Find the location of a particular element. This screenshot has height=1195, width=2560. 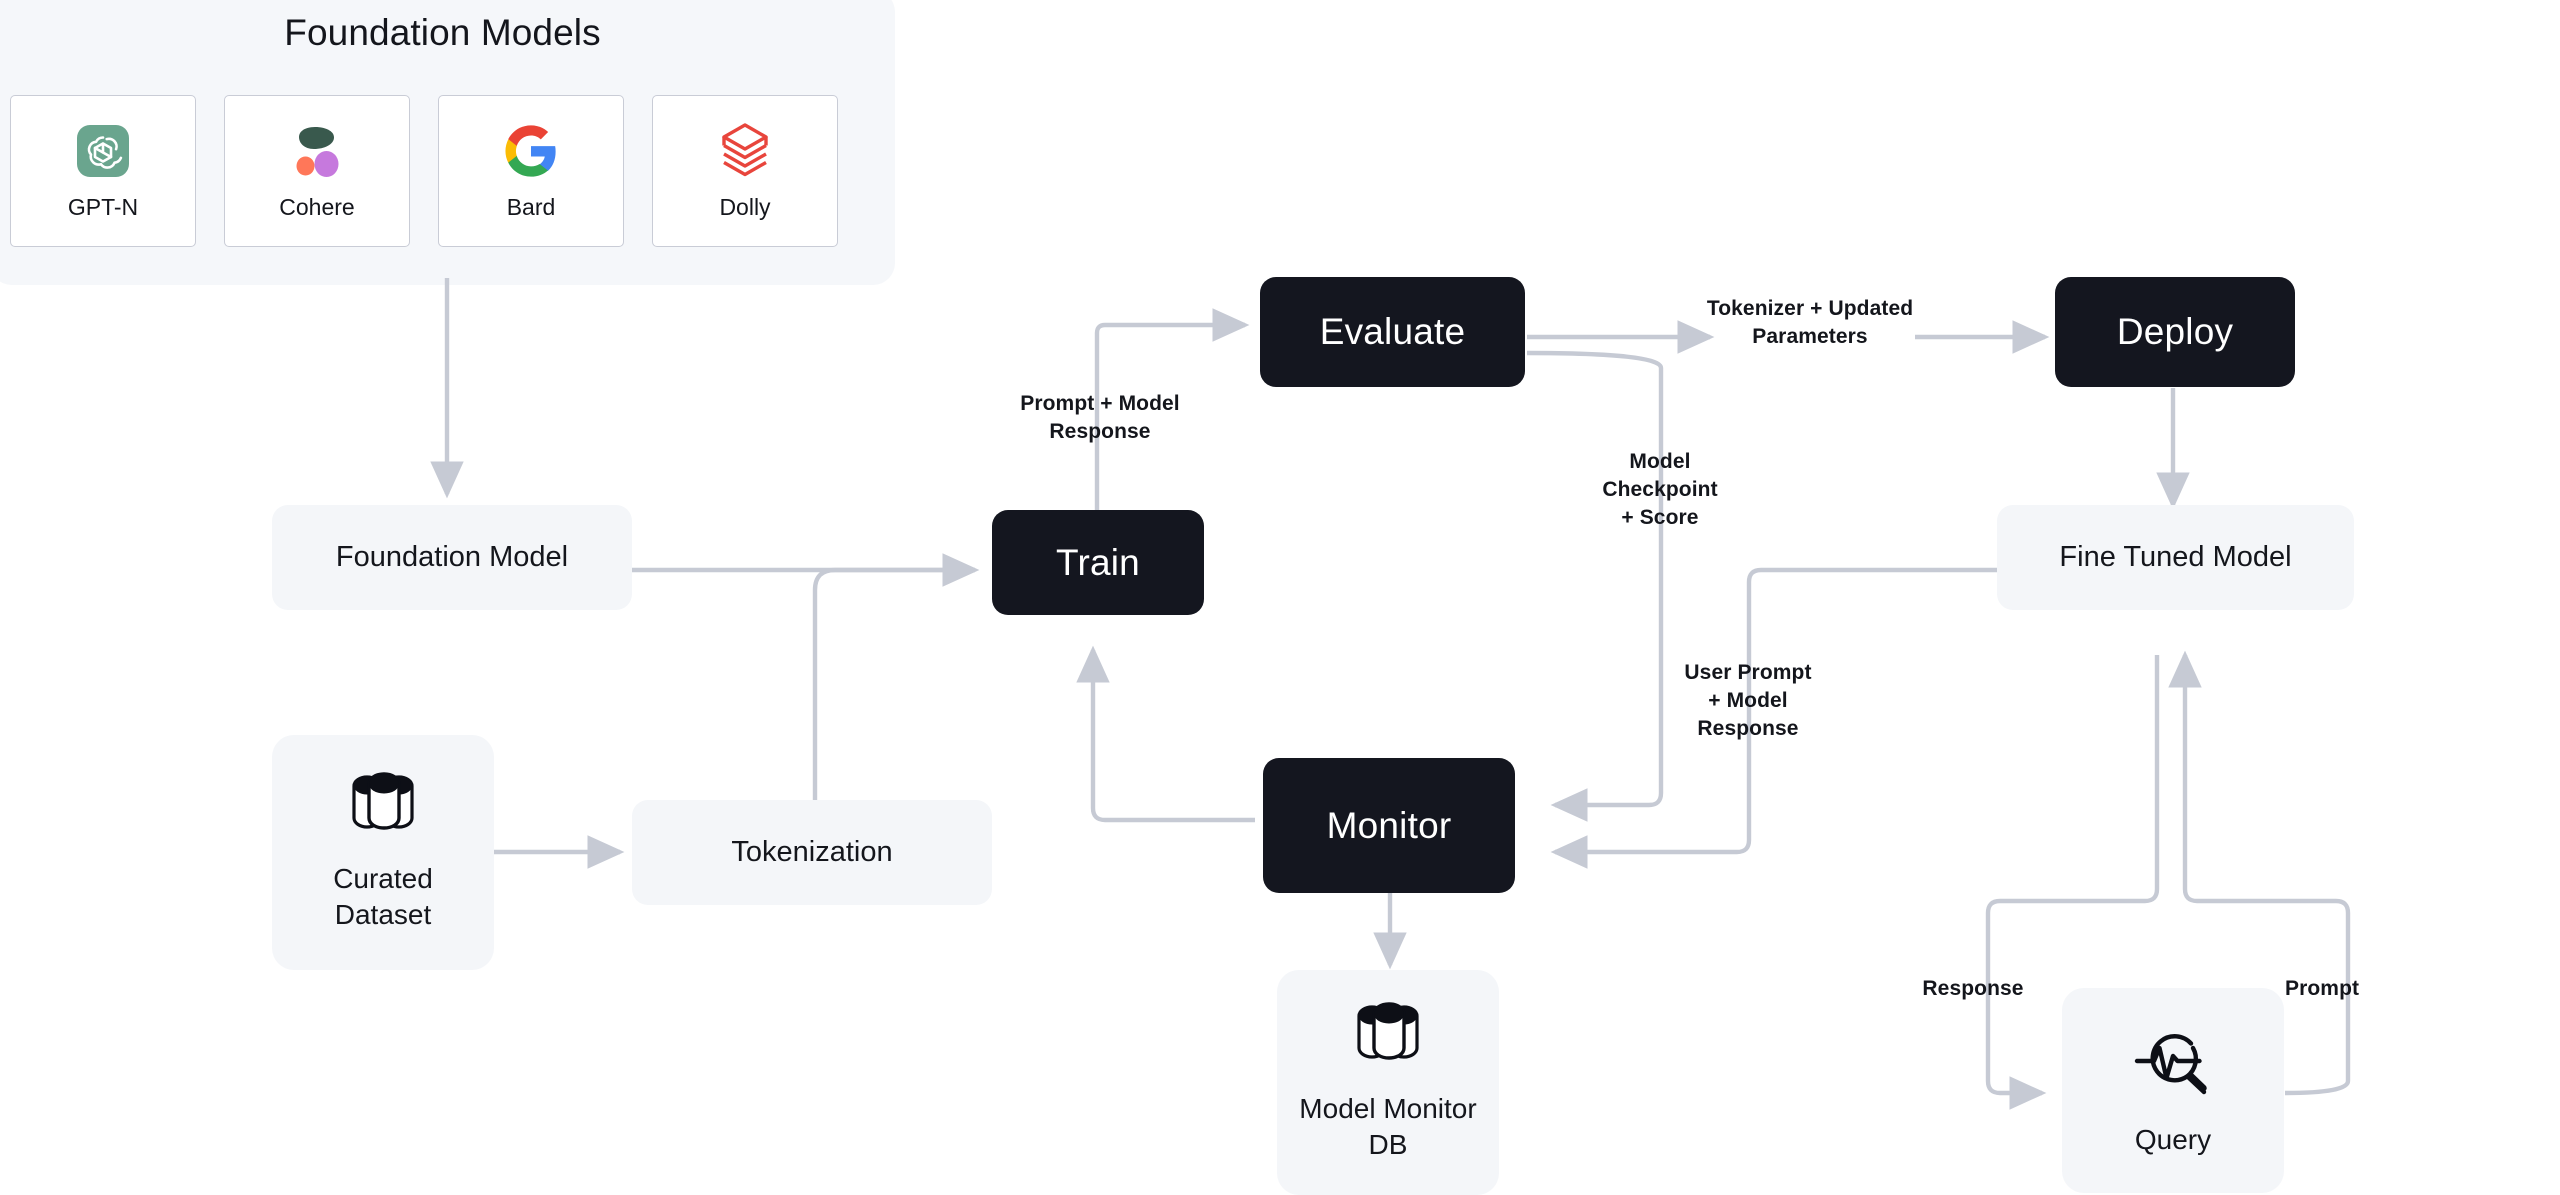

panel-title: Foundation Models is located at coordinates (442, 32).